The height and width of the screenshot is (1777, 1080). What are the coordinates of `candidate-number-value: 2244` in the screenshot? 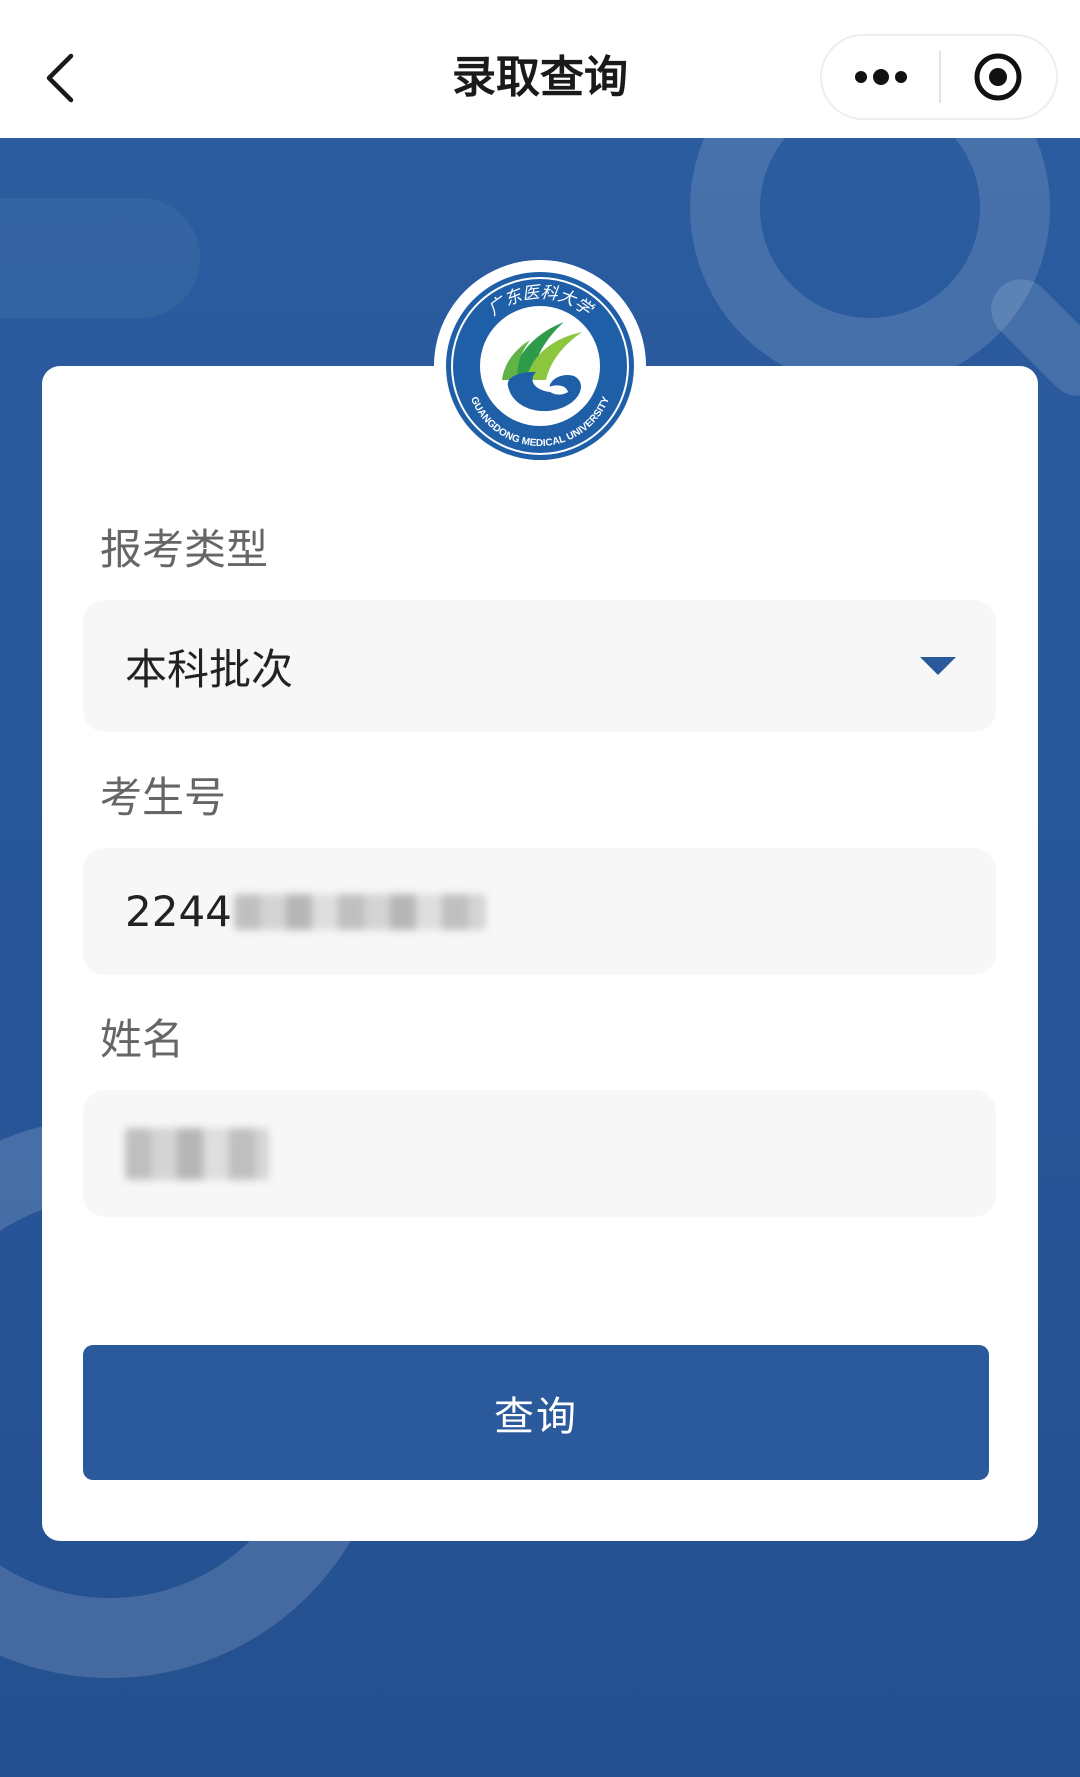 It's located at (178, 911).